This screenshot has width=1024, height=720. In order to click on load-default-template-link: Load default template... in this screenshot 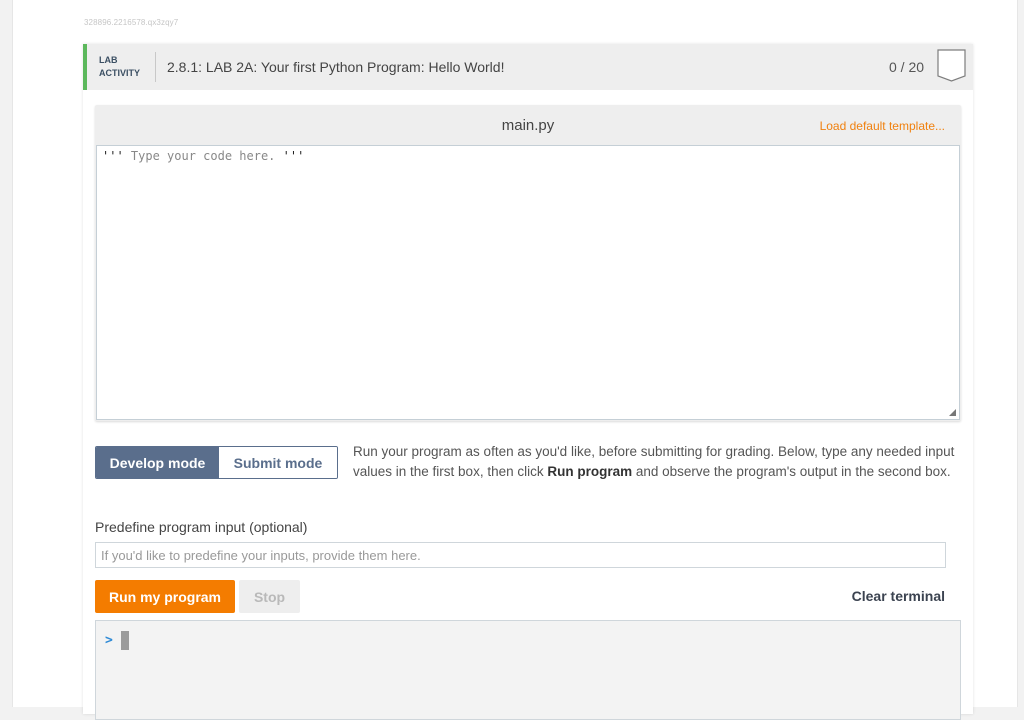, I will do `click(882, 126)`.